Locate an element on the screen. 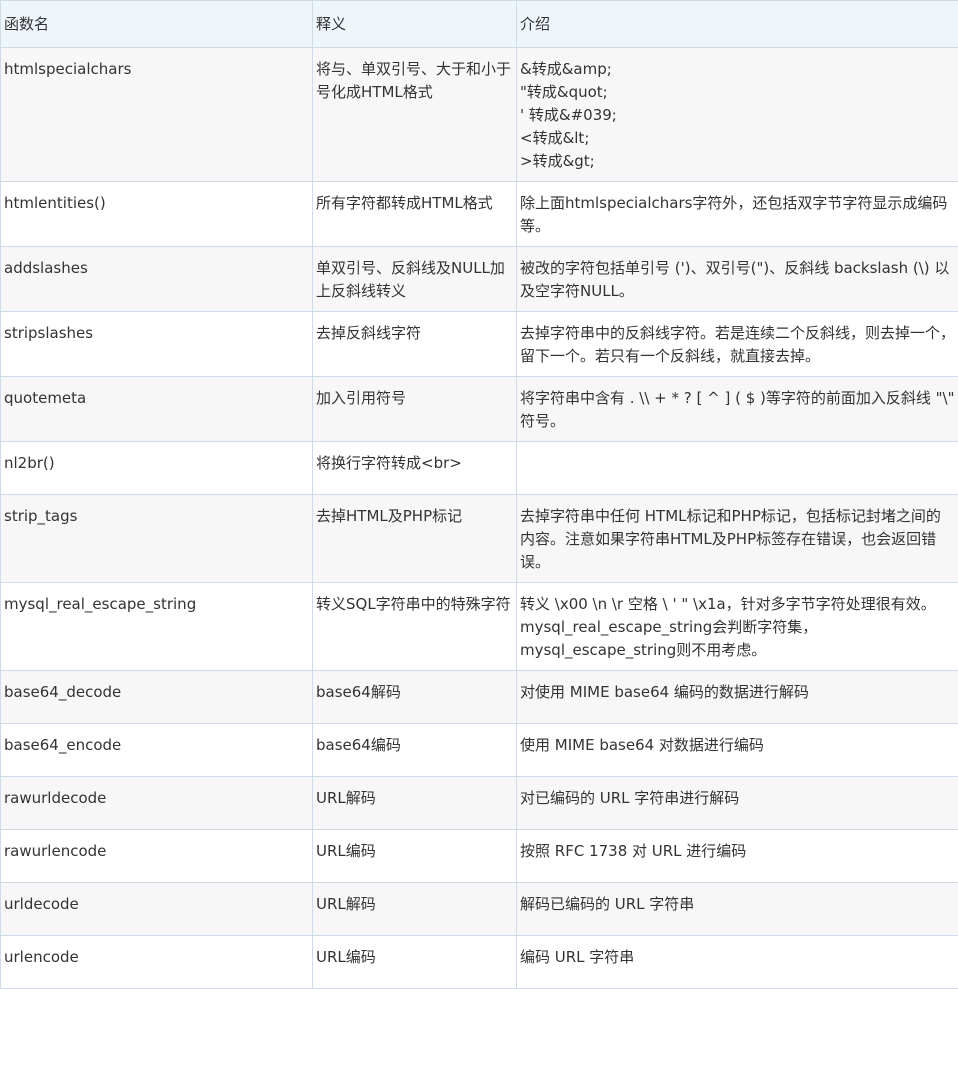  table-row: rawurldecode URL解码 对已编码的 URL 字符串进行解码 is located at coordinates (479, 803).